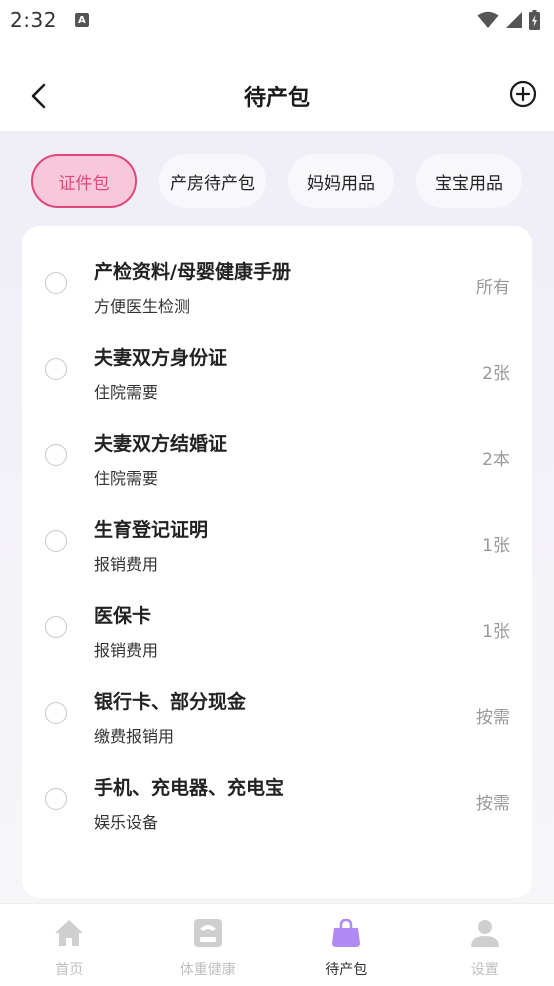  I want to click on status-bar: 2:32 A, so click(277, 20).